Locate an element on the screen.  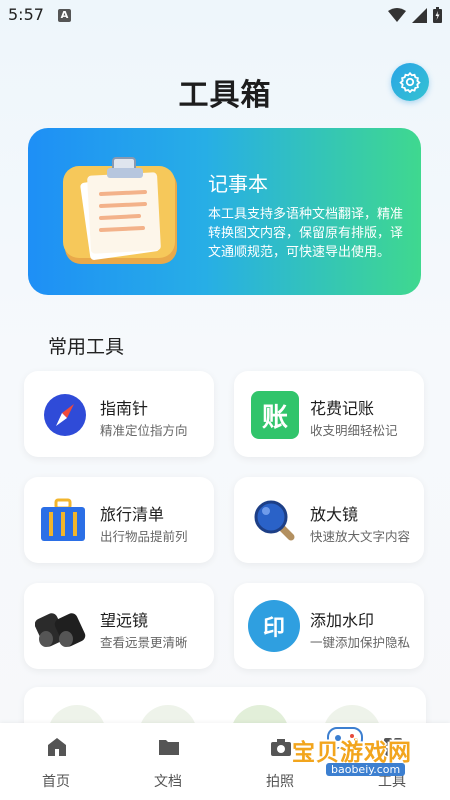
watermark-text: 宝贝游戏网 is located at coordinates (352, 753).